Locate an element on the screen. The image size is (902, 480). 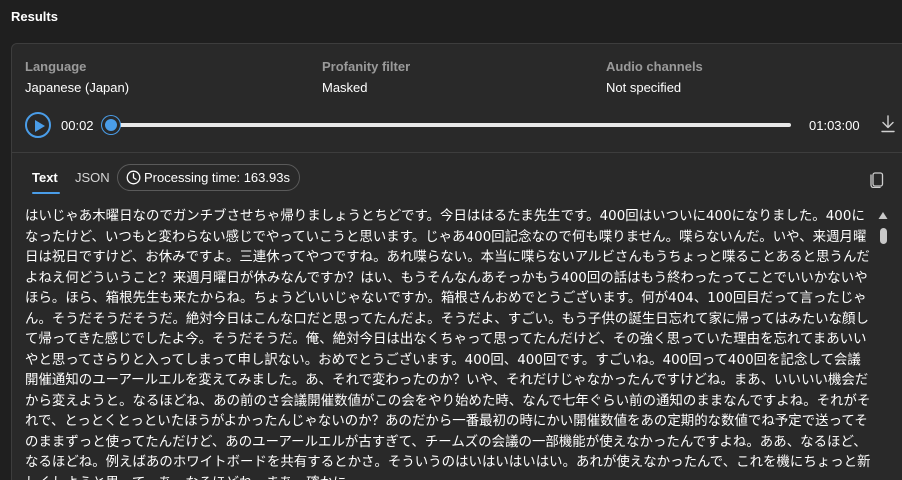
scroll-up-arrow-icon is located at coordinates (883, 215).